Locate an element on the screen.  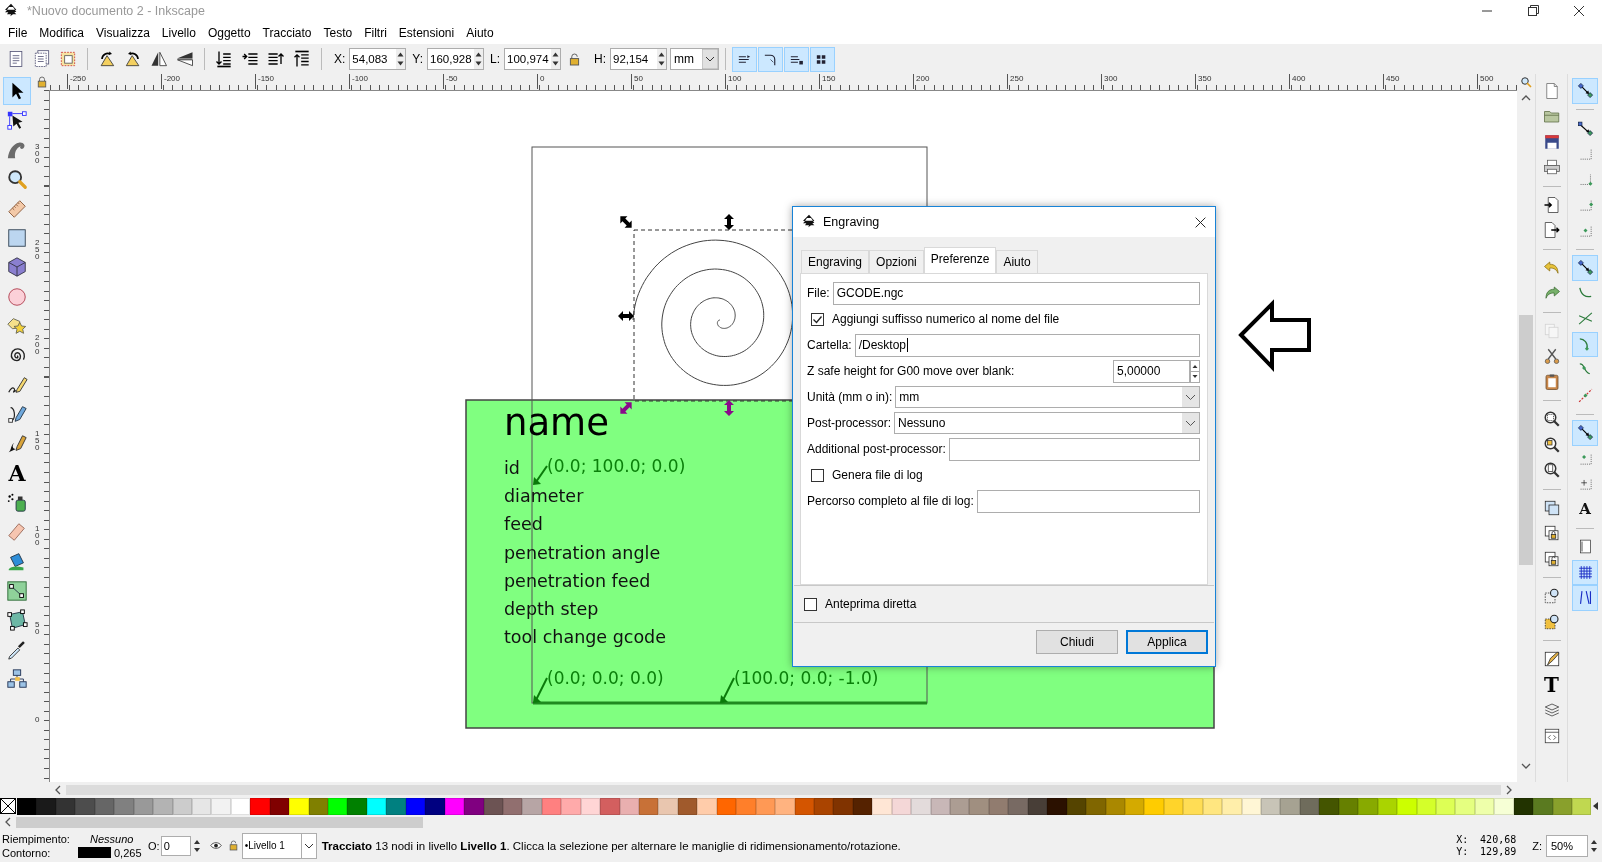
fill-value: Nessuno is located at coordinates (112, 838).